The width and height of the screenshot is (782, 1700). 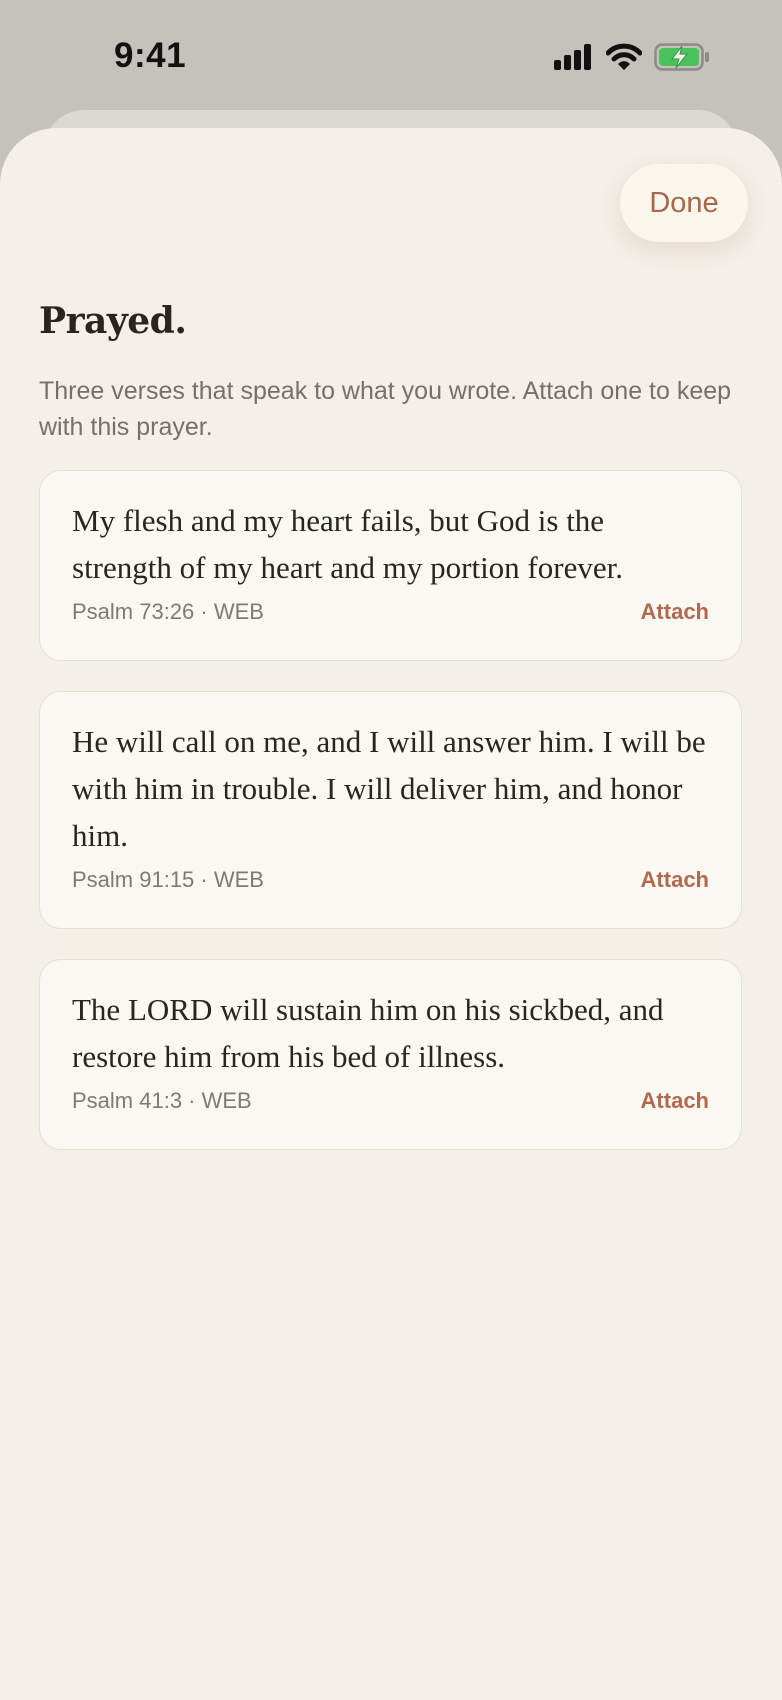 I want to click on done-button: Done, so click(x=684, y=203).